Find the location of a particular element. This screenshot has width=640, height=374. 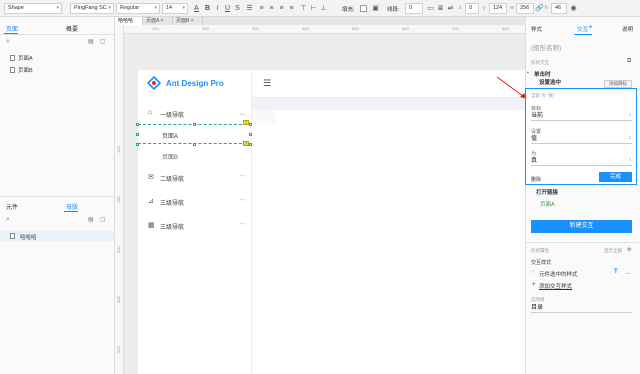

done-button: 完成 is located at coordinates (615, 177).